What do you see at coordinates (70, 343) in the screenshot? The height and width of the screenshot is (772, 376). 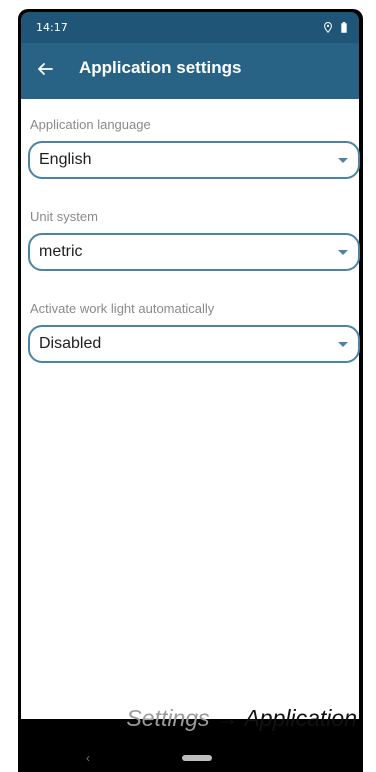 I see `work-light-value: Disabled` at bounding box center [70, 343].